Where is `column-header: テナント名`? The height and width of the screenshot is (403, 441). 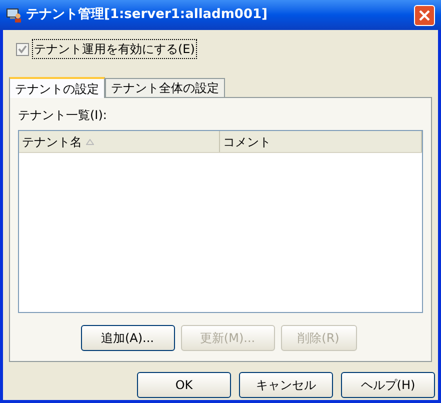
column-header: テナント名 is located at coordinates (119, 141).